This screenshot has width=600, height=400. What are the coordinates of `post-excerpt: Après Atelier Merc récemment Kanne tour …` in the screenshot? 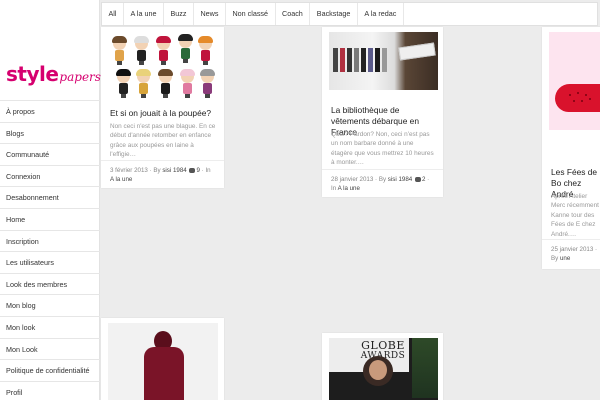 It's located at (575, 215).